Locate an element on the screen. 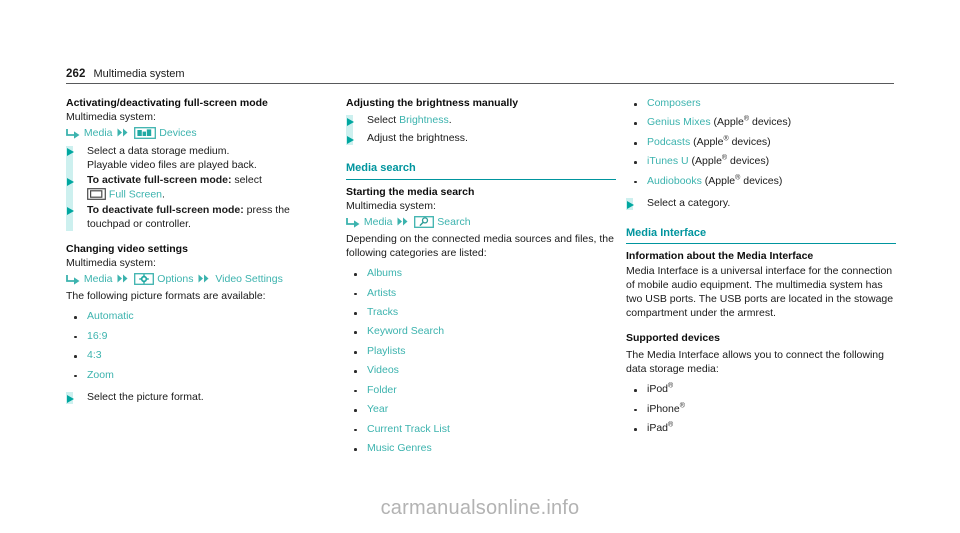 This screenshot has height=533, width=960. action-list-select-category: Select a category. is located at coordinates (761, 204).